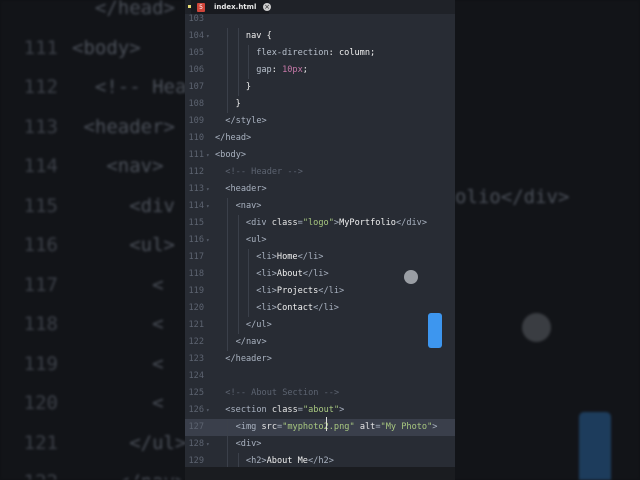 The height and width of the screenshot is (480, 640). I want to click on code-line: 109 </style>, so click(320, 121).